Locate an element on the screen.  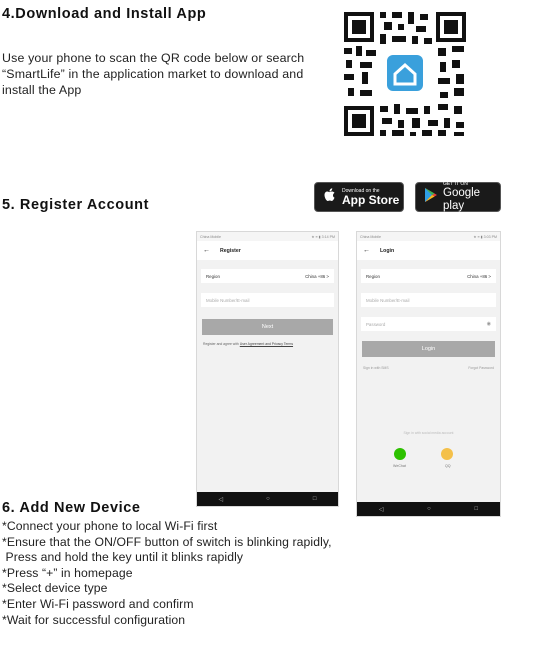
status-bar: China Mobile ★ ≡ ▮ 3:14 PM is located at coordinates (267, 236).